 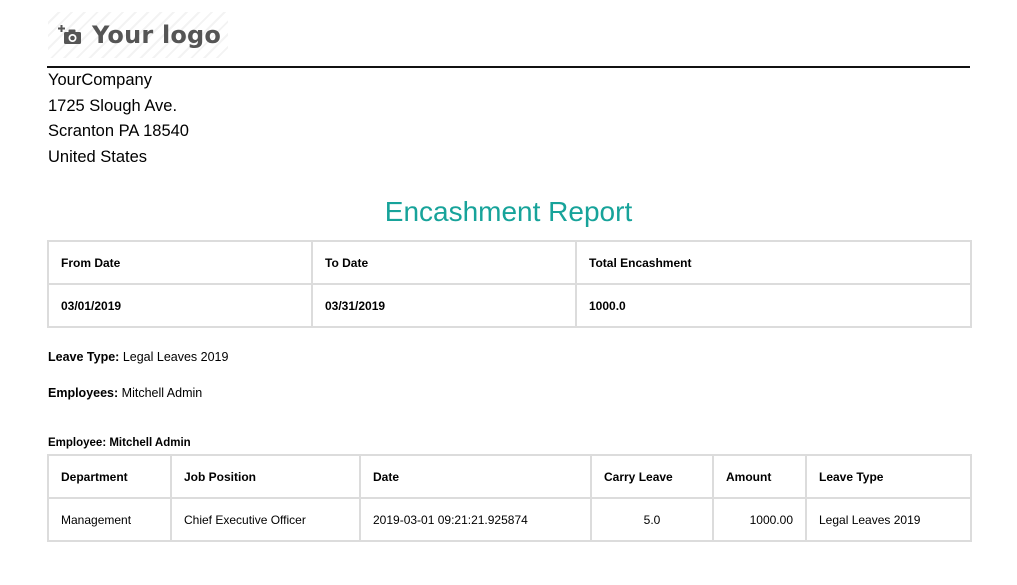 I want to click on total-encashment-header: Total Encashment, so click(x=773, y=262).